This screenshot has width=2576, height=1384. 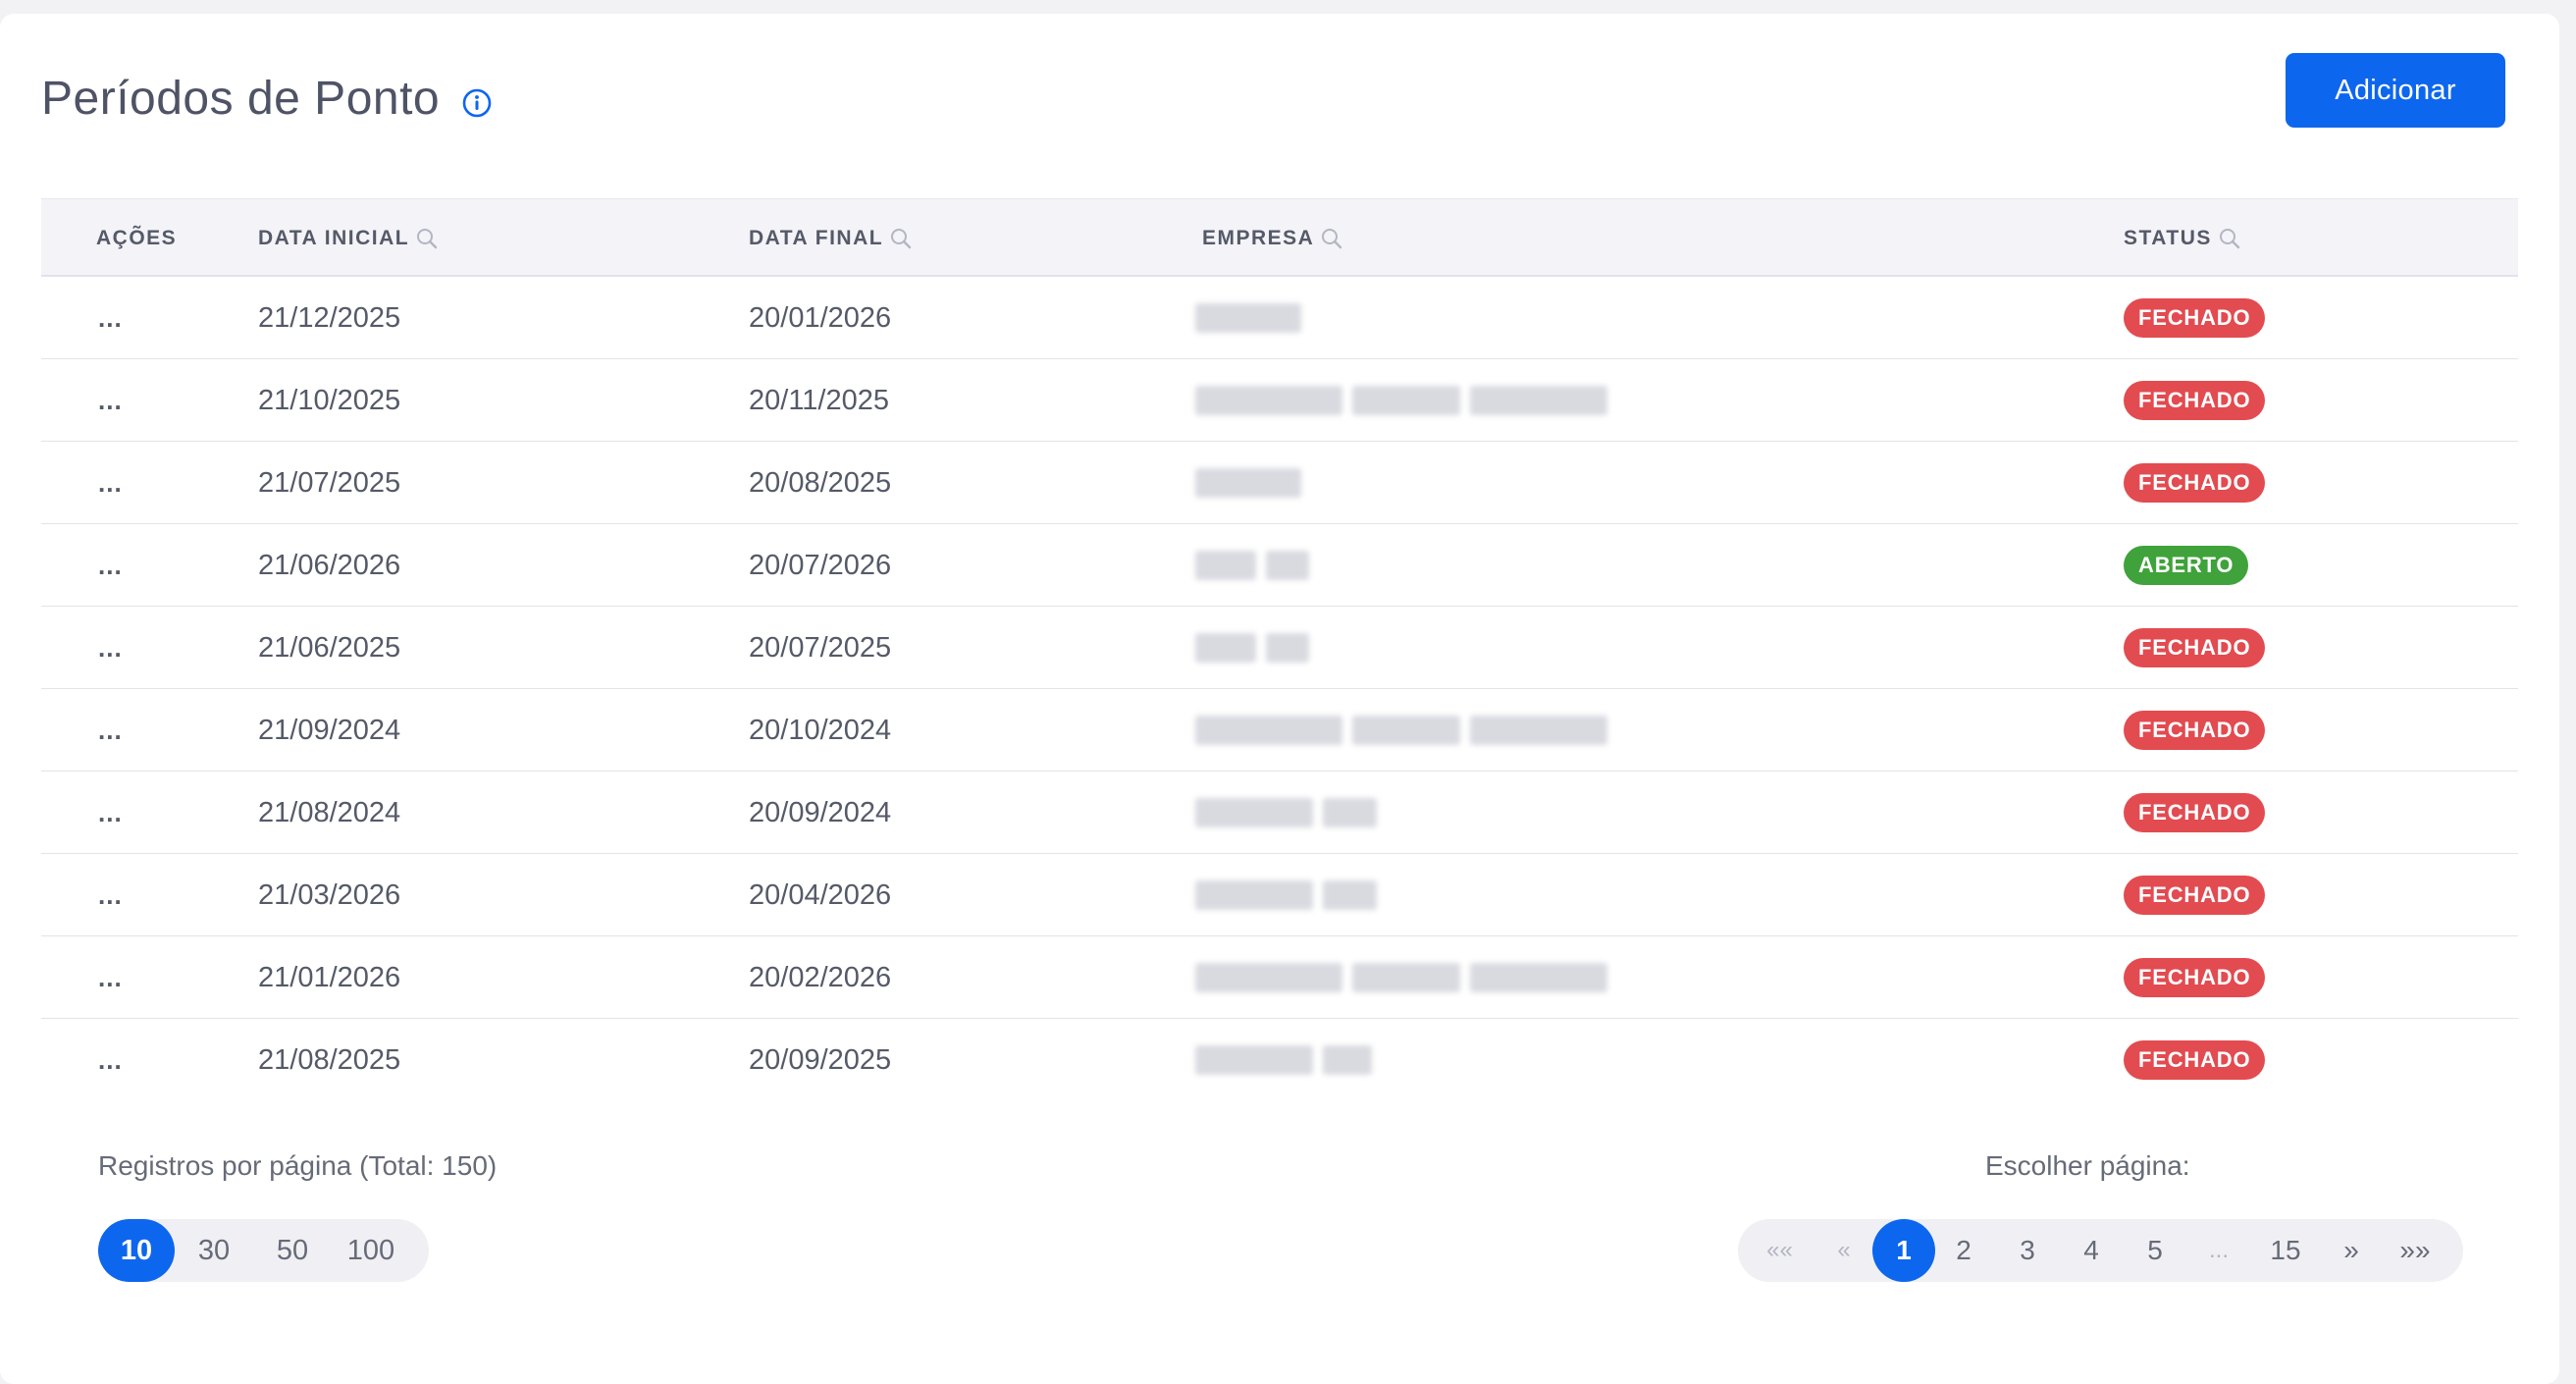 What do you see at coordinates (1279, 1060) in the screenshot?
I see `table-row: ... 21/08/2025 20/09/2025 FECHADO` at bounding box center [1279, 1060].